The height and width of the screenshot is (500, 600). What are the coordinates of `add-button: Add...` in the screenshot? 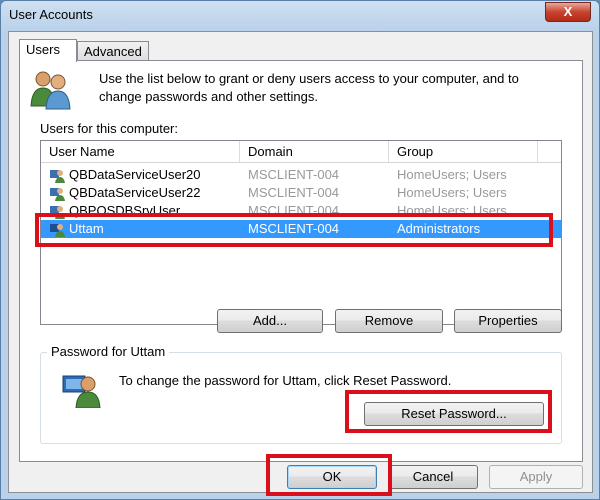 It's located at (270, 321).